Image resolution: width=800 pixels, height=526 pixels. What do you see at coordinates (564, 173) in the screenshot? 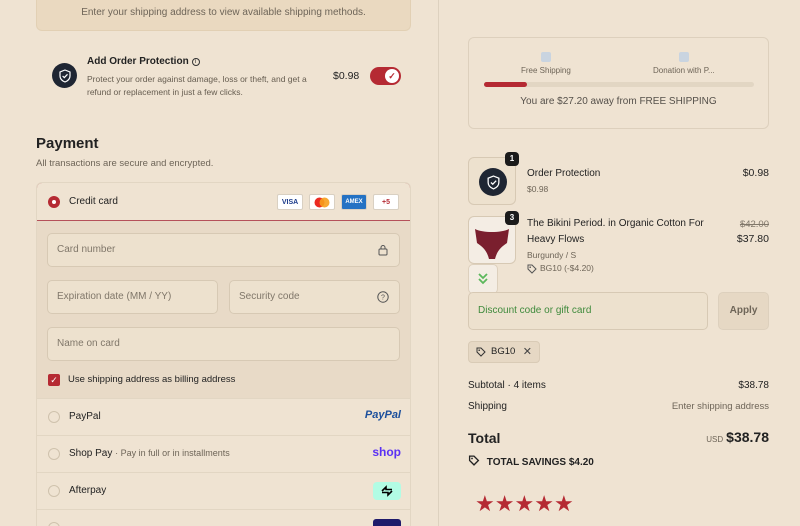
I see `item-name: Order Protection` at bounding box center [564, 173].